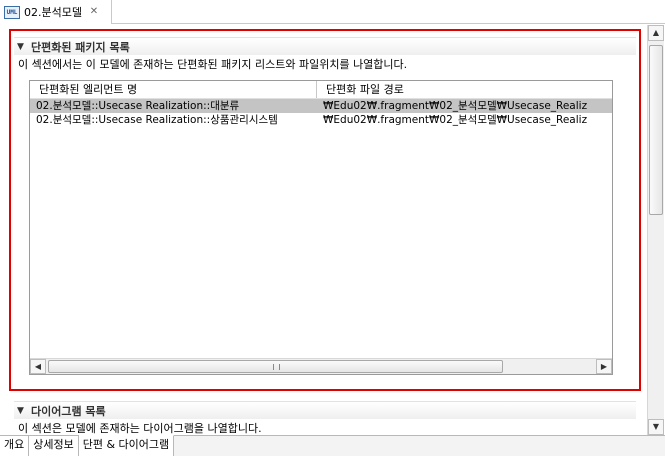 This screenshot has height=456, width=665. What do you see at coordinates (464, 89) in the screenshot?
I see `column-header-file-path: 단편화 파일 경로` at bounding box center [464, 89].